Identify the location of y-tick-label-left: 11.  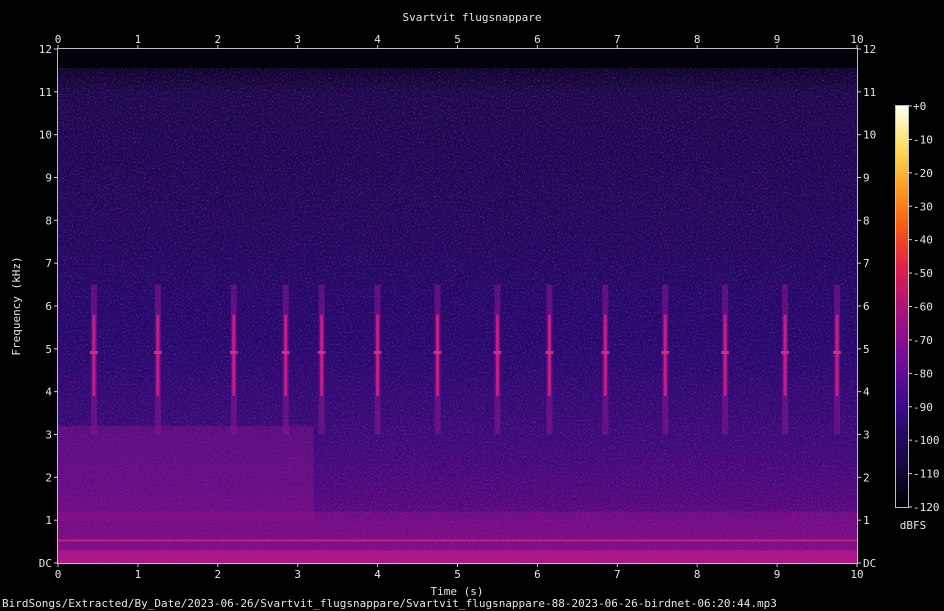
(45, 92).